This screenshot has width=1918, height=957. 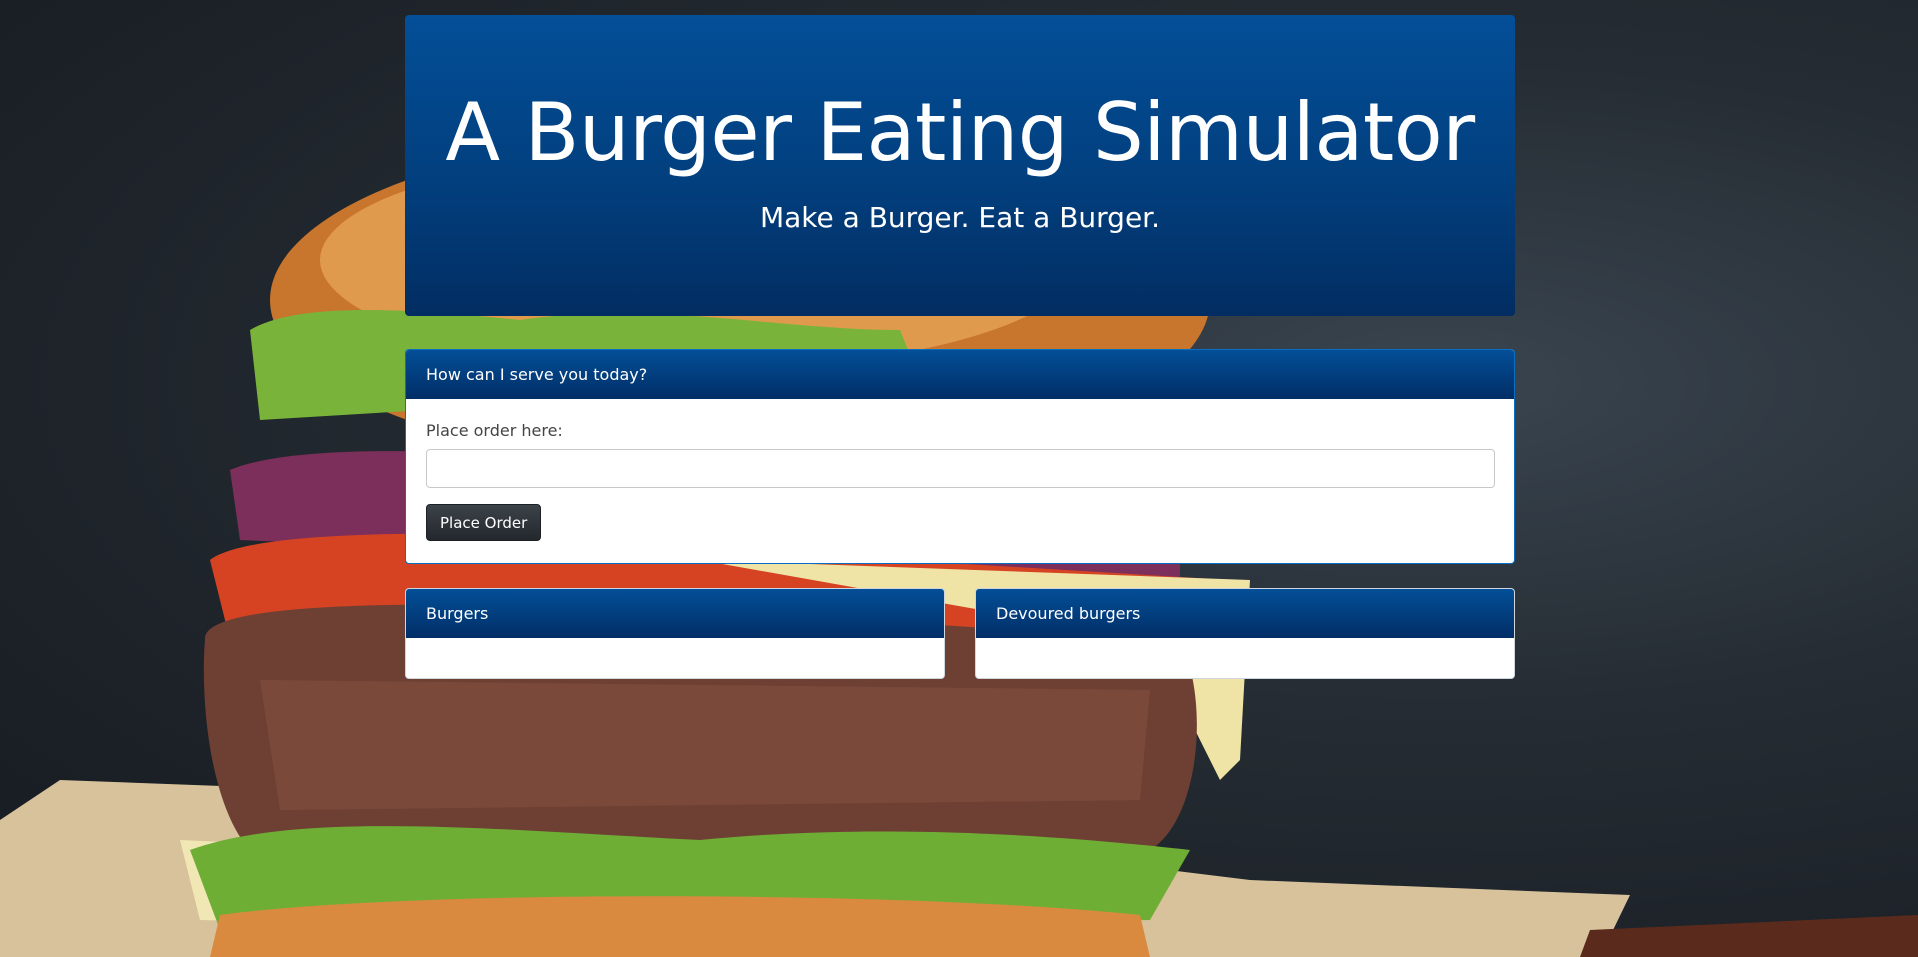 I want to click on burgers-card-header: Burgers, so click(x=675, y=613).